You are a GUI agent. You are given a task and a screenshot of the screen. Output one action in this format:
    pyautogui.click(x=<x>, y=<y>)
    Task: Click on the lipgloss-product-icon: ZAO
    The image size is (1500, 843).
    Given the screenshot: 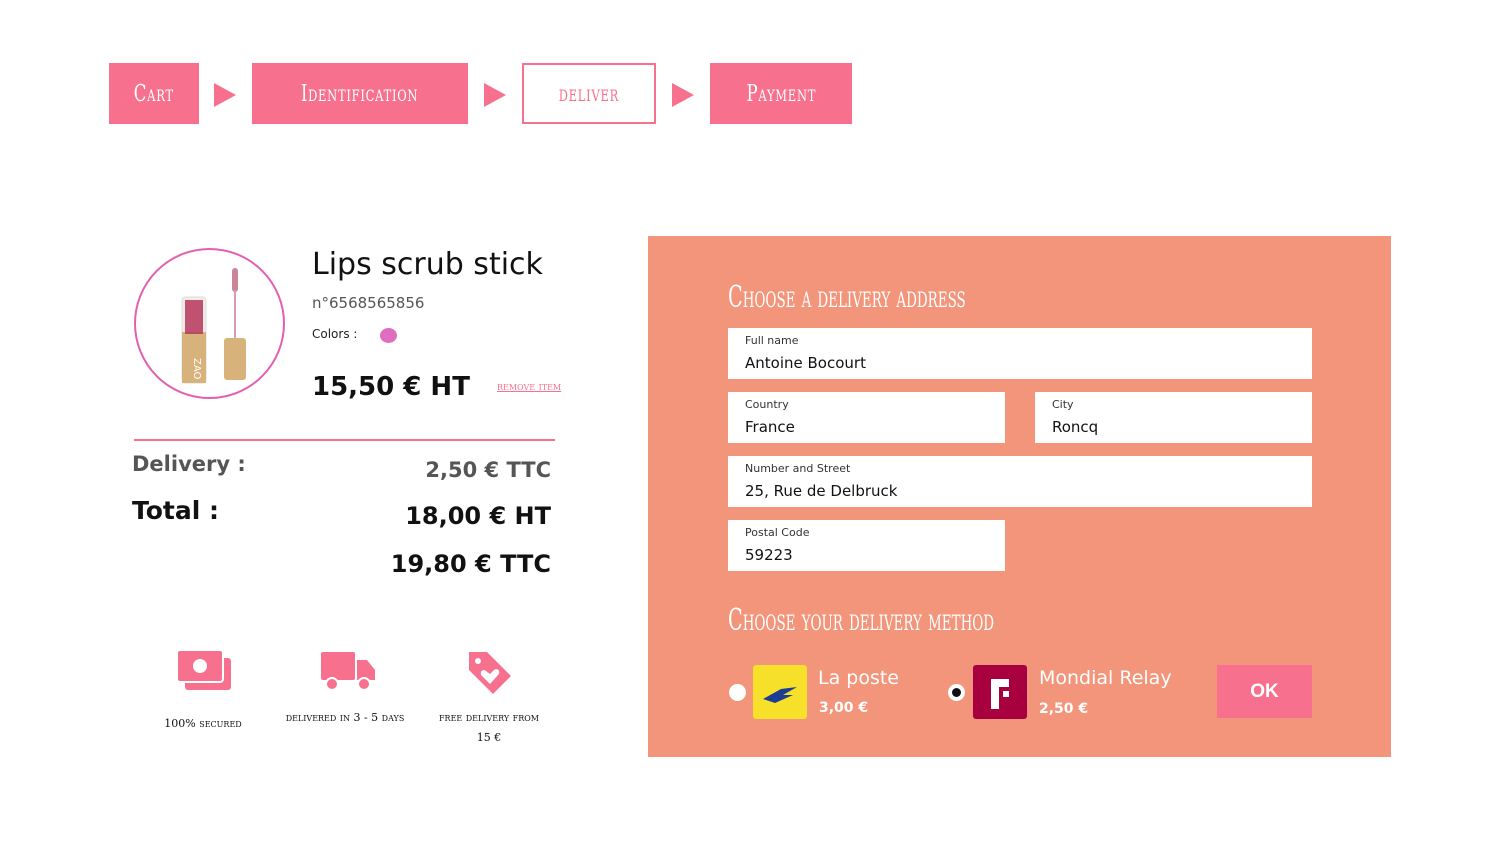 What is the action you would take?
    pyautogui.click(x=213, y=326)
    